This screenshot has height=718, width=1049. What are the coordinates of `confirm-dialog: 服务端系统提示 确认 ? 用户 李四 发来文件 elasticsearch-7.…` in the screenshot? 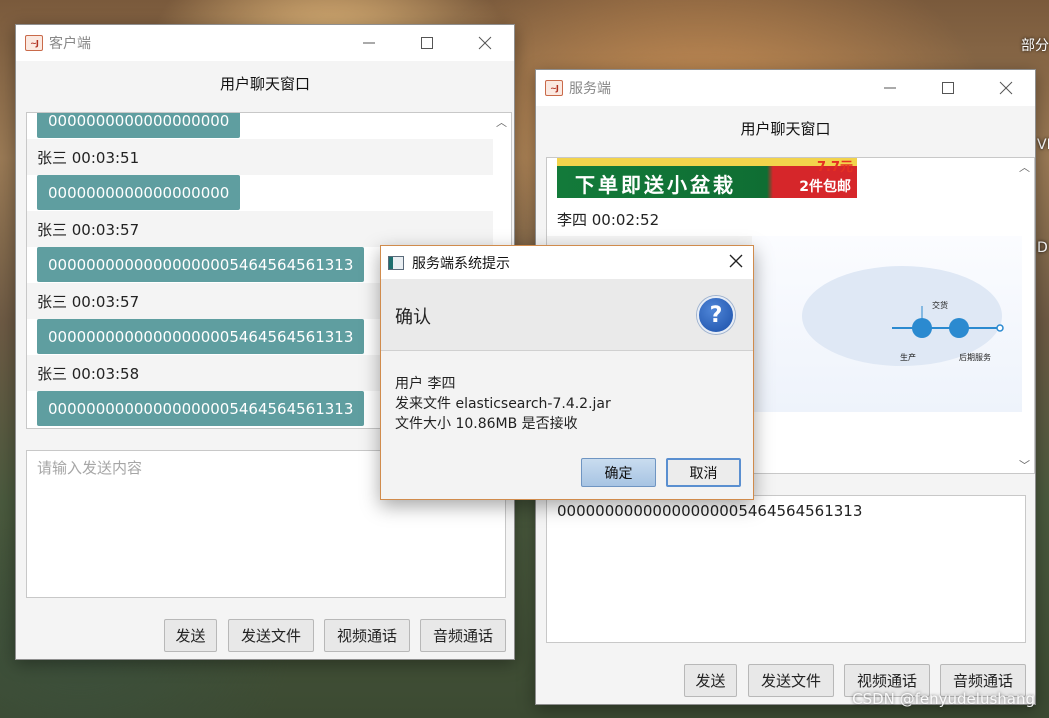 It's located at (567, 372).